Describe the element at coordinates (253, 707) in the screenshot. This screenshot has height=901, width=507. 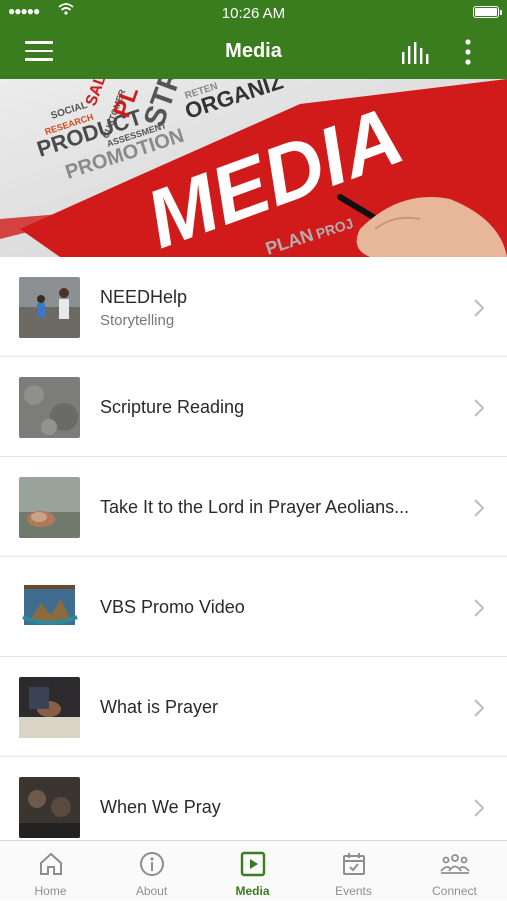
I see `list-item: What is Prayer` at that location.